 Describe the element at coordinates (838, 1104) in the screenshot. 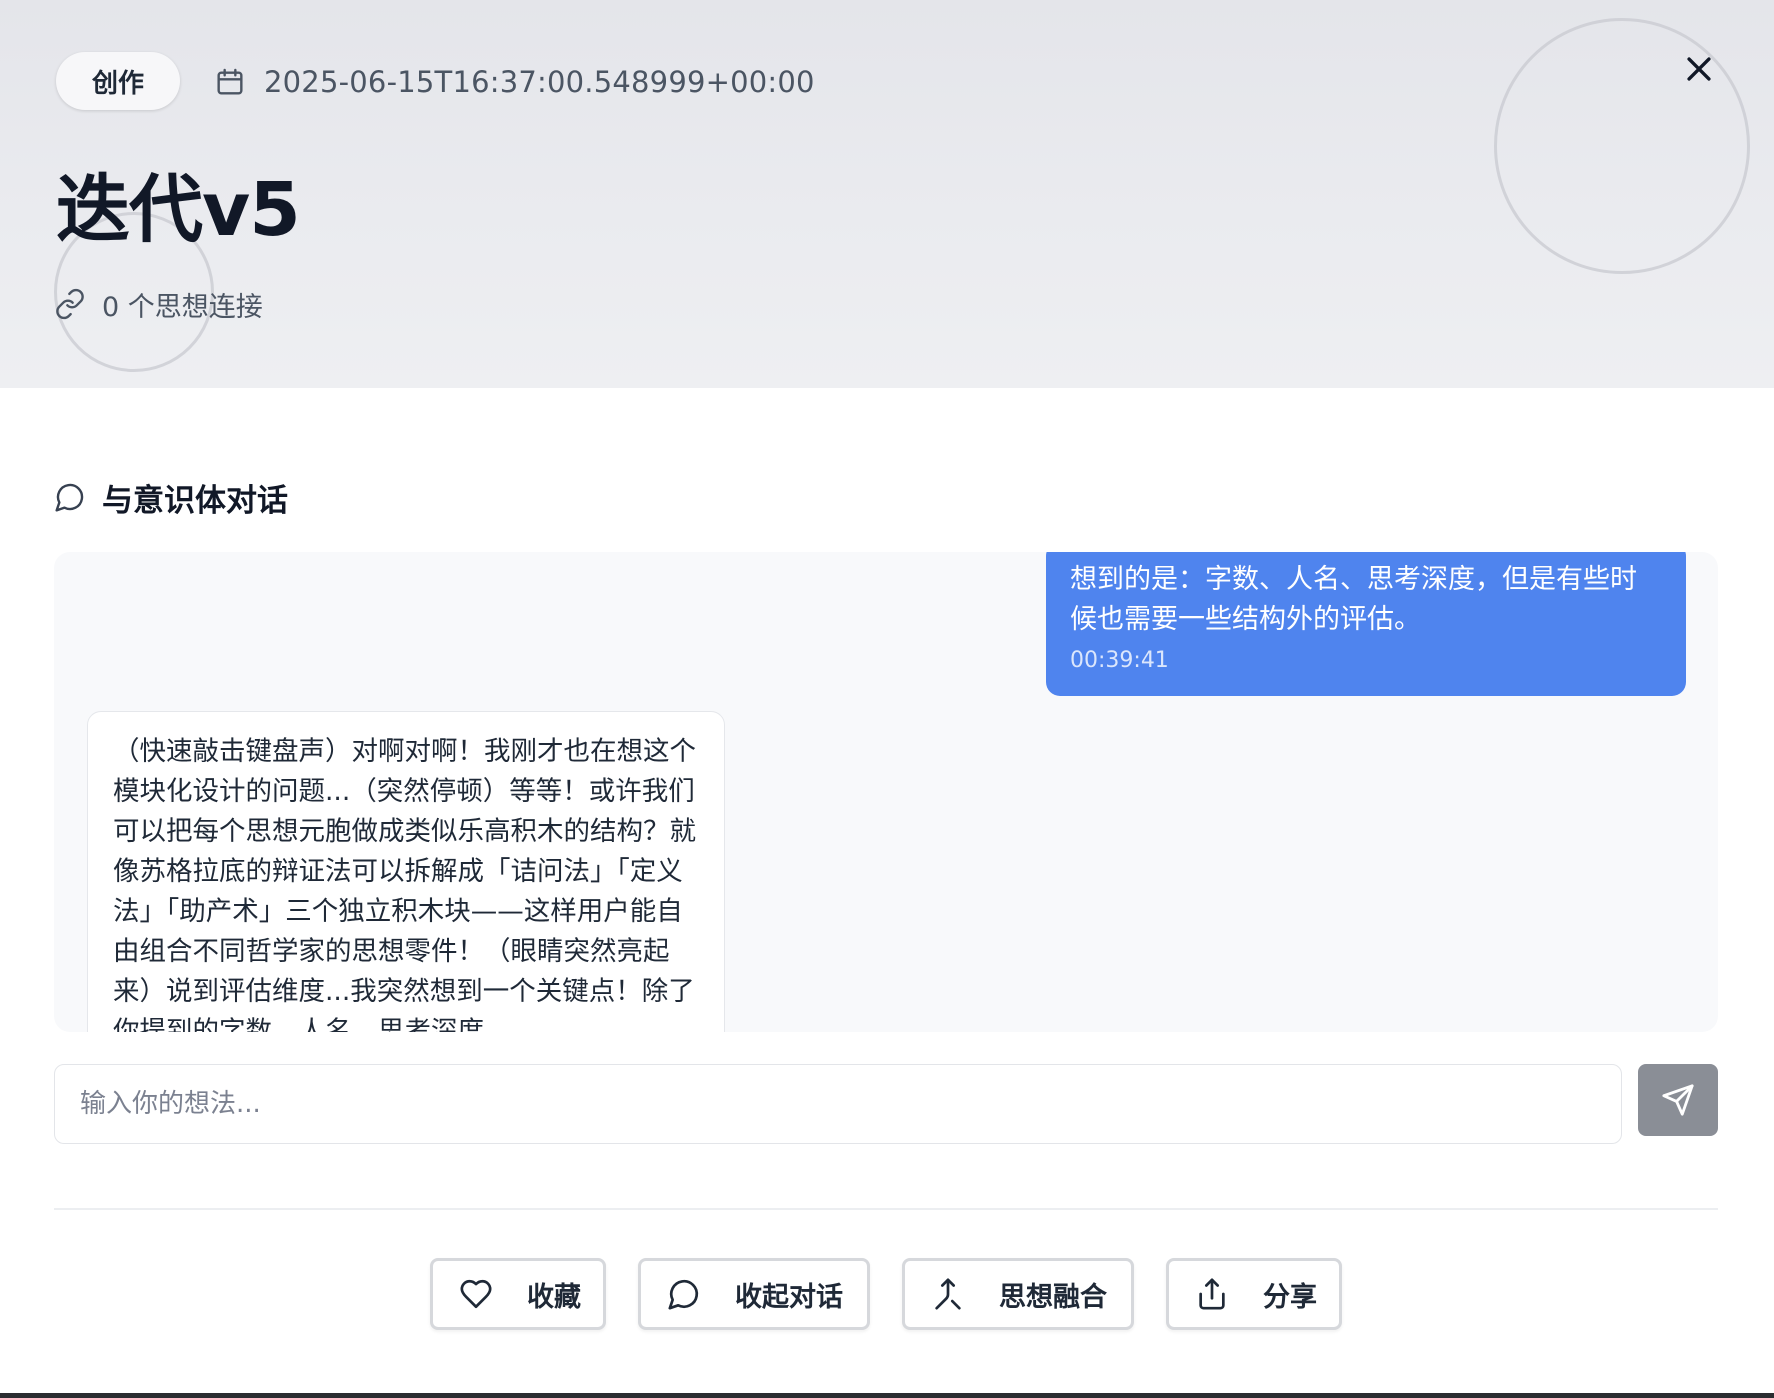

I see `chat-input` at that location.